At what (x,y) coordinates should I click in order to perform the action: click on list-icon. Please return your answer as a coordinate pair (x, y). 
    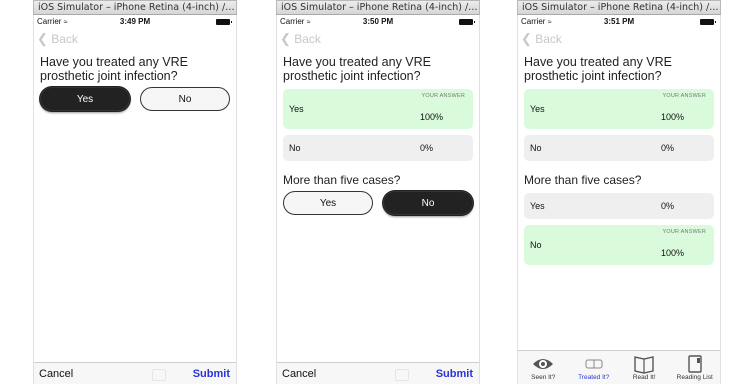
    Looking at the image, I should click on (695, 364).